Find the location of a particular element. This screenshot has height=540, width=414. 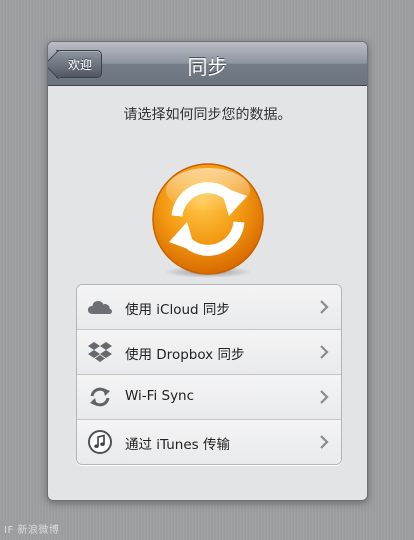

option-icloud-sync: 使用 iCloud 同步 is located at coordinates (209, 307).